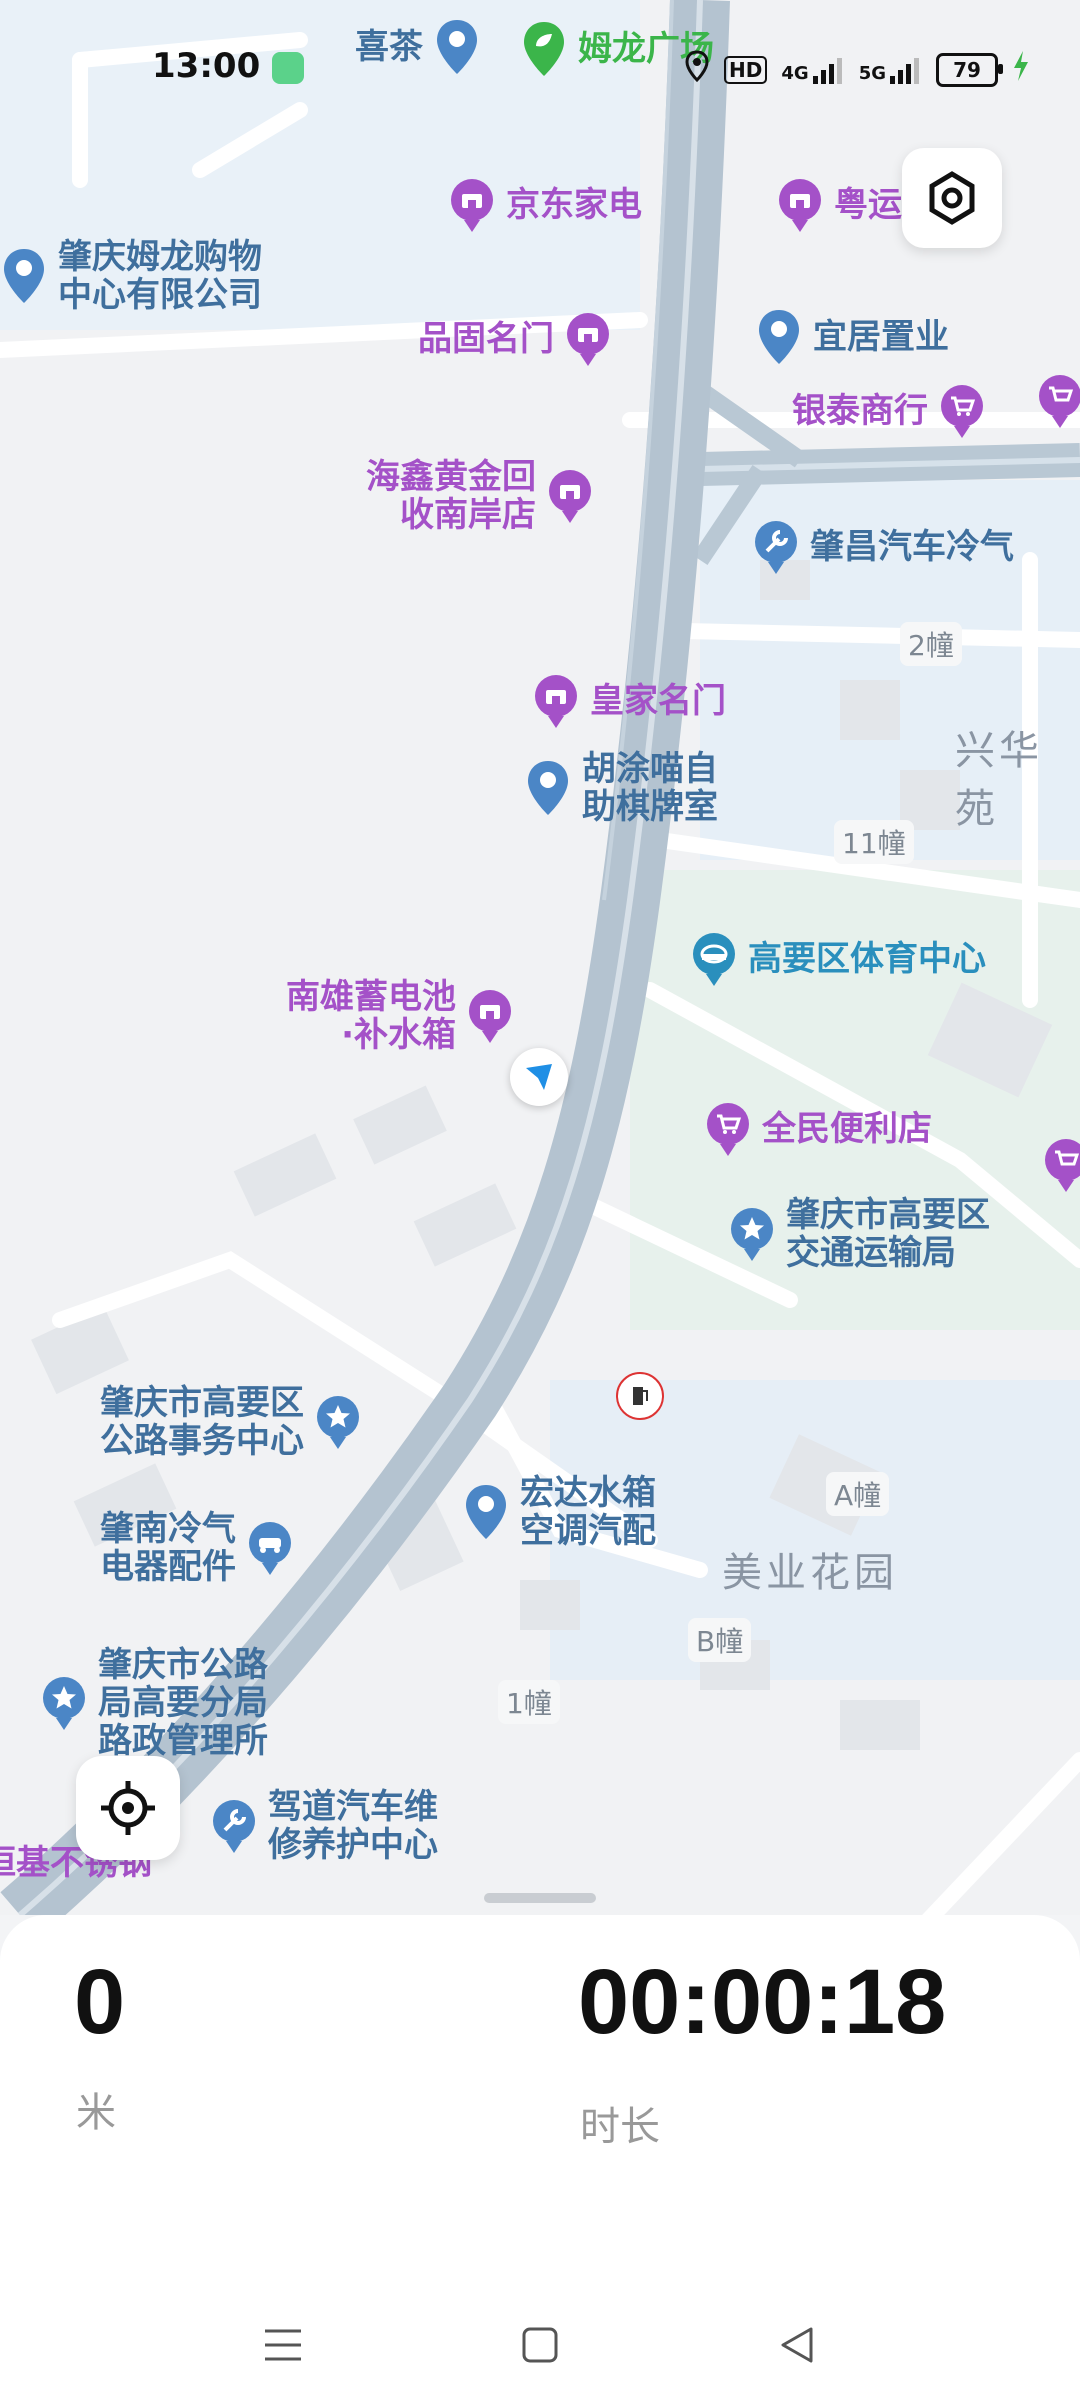  Describe the element at coordinates (839, 205) in the screenshot. I see `poi-yueyun: 粤运` at that location.